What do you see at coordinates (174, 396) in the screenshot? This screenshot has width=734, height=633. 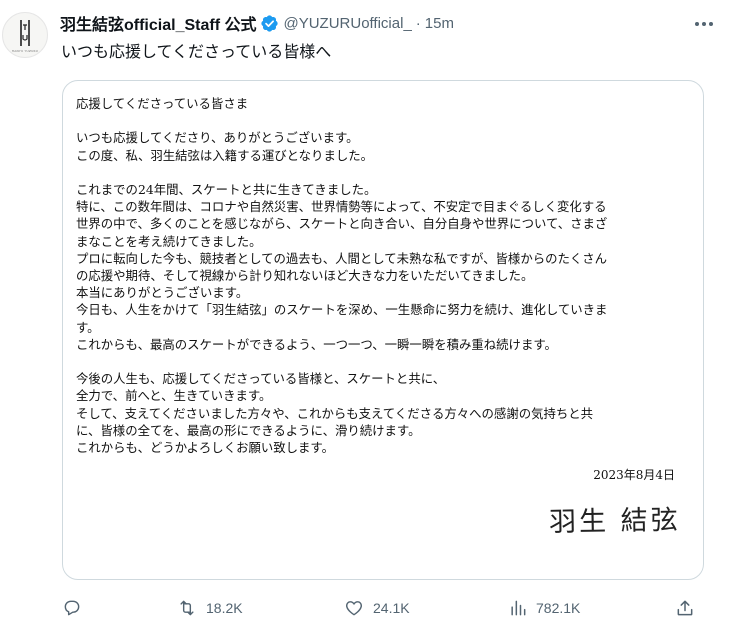 I see `letter-line: 全力で、前へと、生きていきます。` at bounding box center [174, 396].